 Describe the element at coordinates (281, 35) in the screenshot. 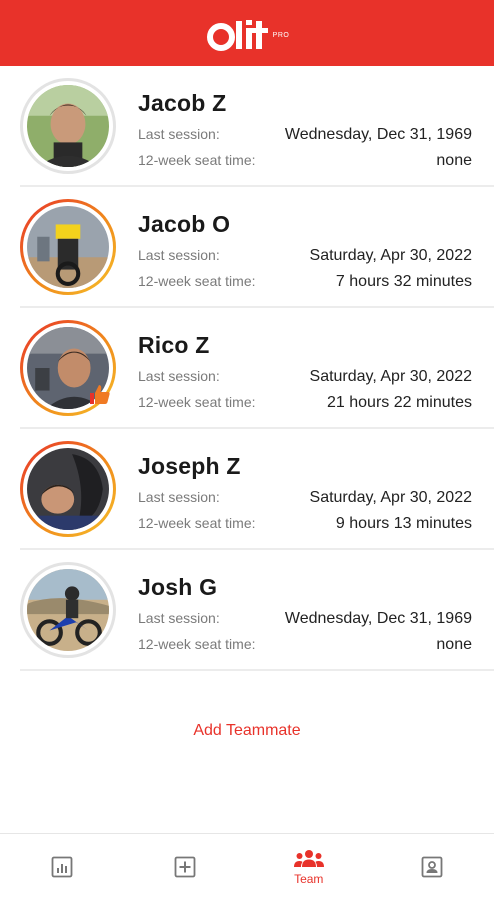

I see `logo-badge: PRO` at that location.